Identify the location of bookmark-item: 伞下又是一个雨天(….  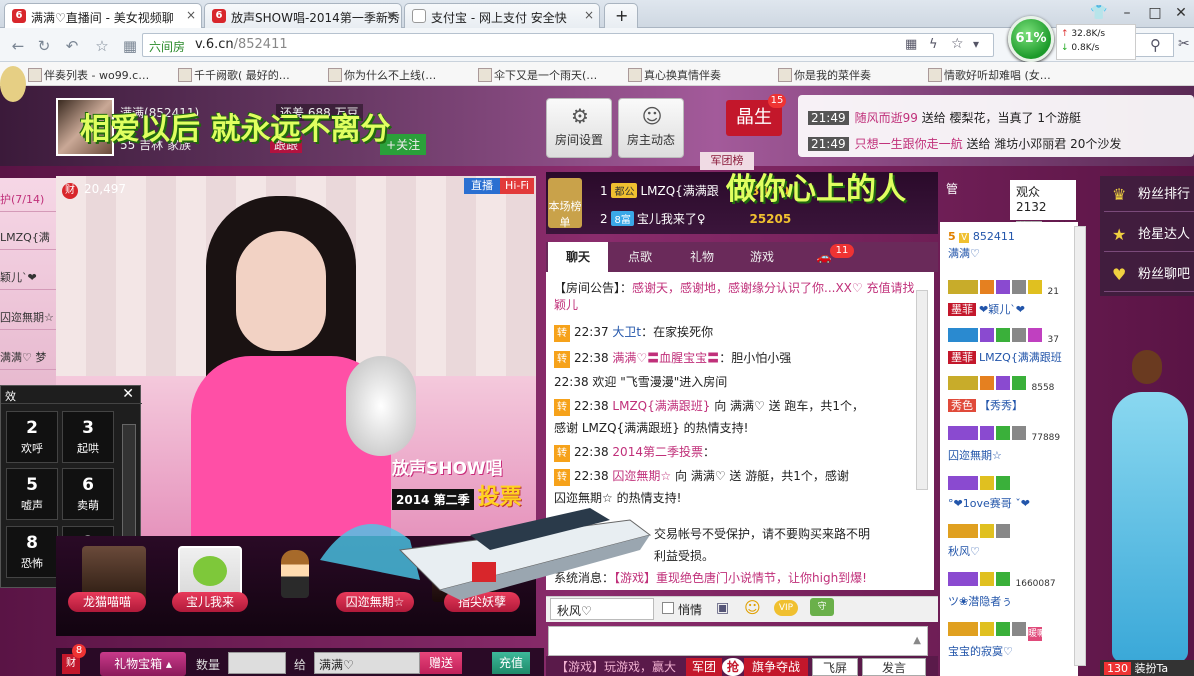
(536, 75).